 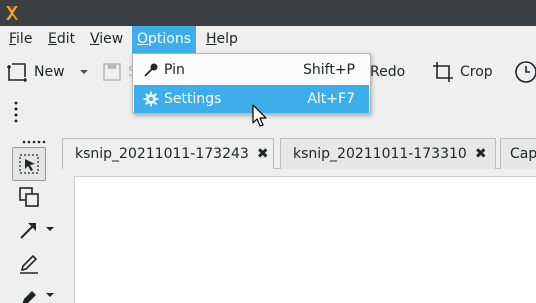 What do you see at coordinates (50, 295) in the screenshot?
I see `marker-tool-dropdown-icon` at bounding box center [50, 295].